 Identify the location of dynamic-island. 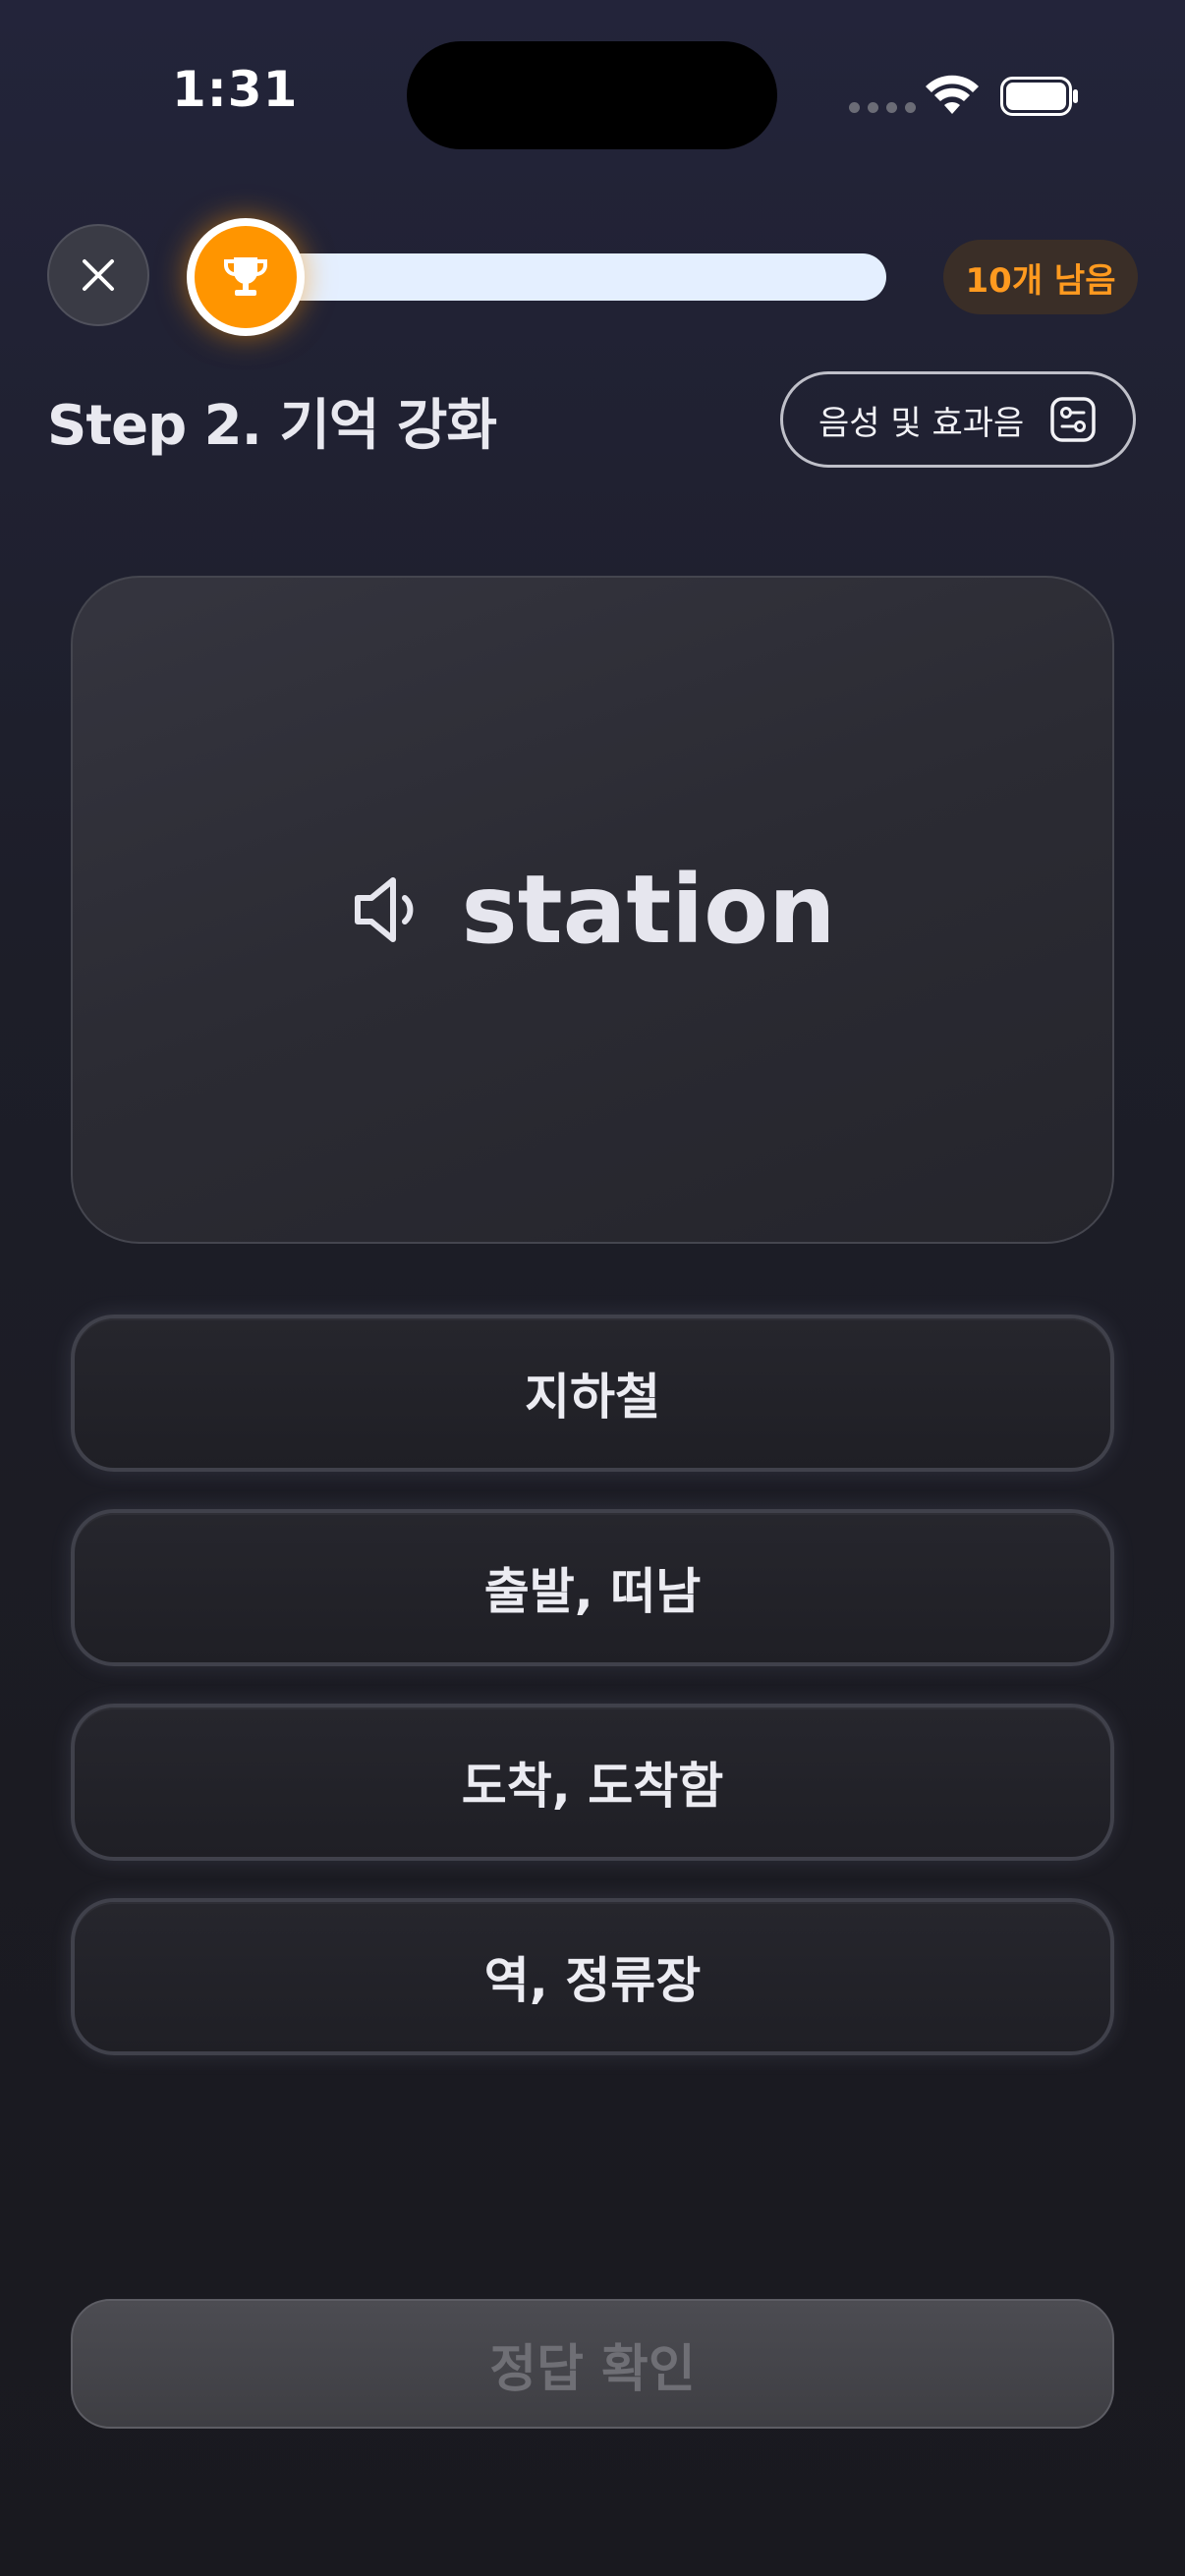
(592, 95).